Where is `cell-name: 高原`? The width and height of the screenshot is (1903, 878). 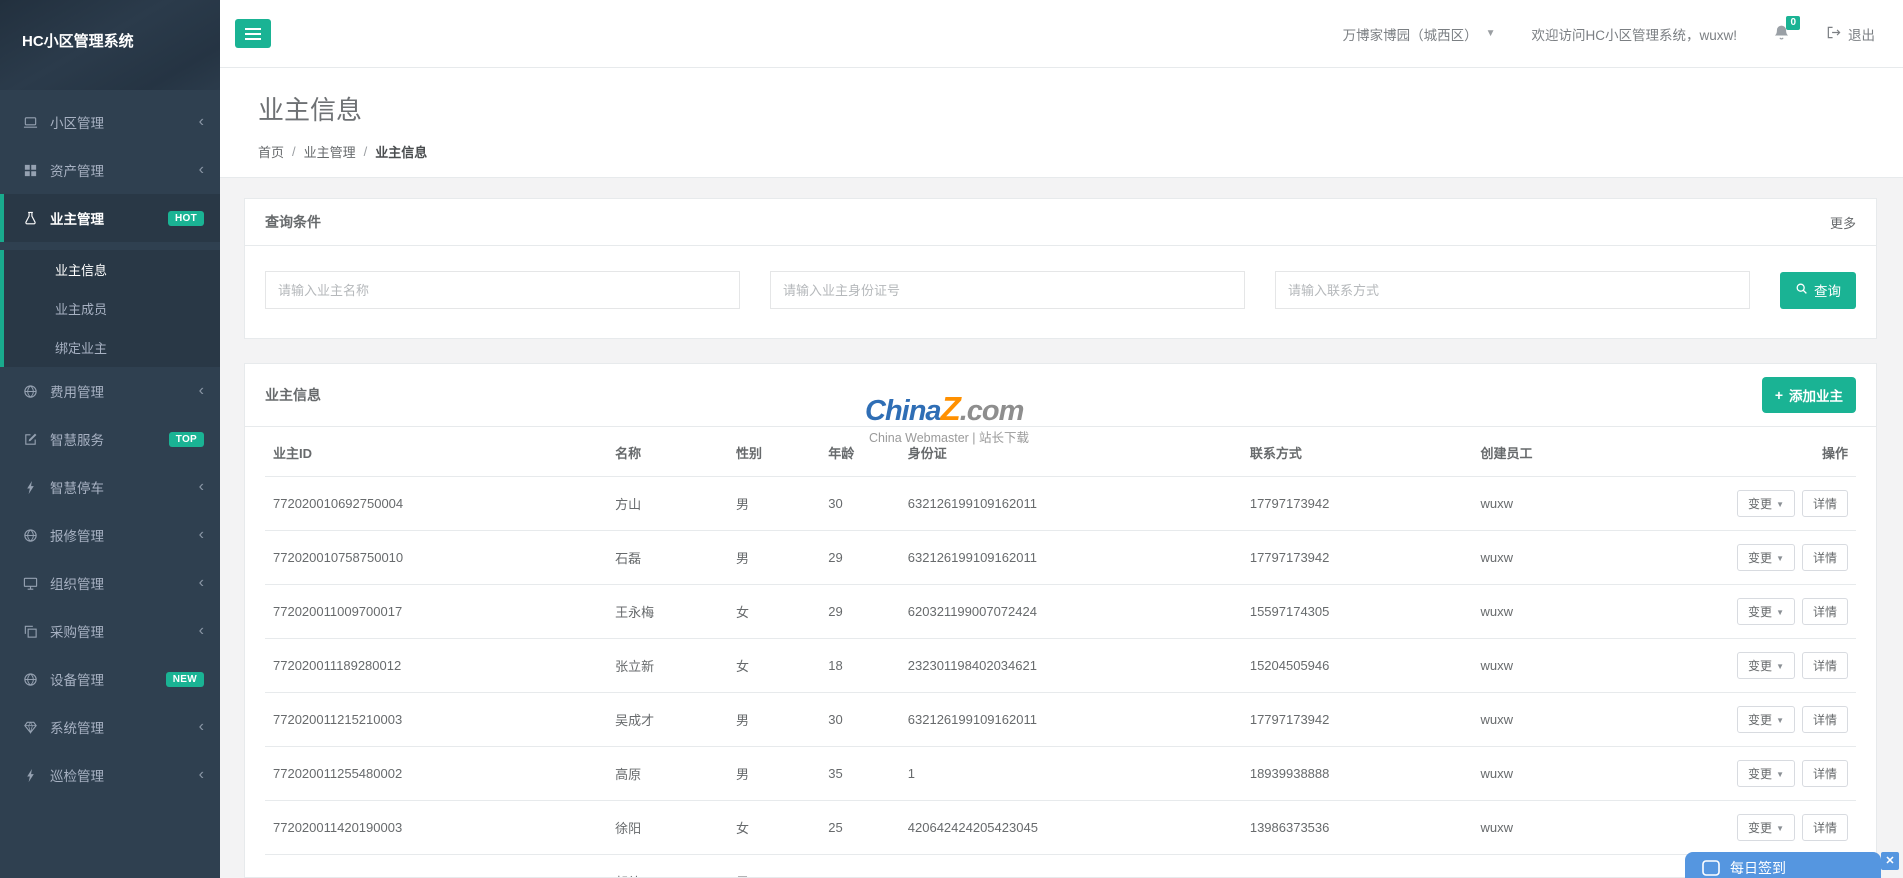
cell-name: 高原 is located at coordinates (667, 773).